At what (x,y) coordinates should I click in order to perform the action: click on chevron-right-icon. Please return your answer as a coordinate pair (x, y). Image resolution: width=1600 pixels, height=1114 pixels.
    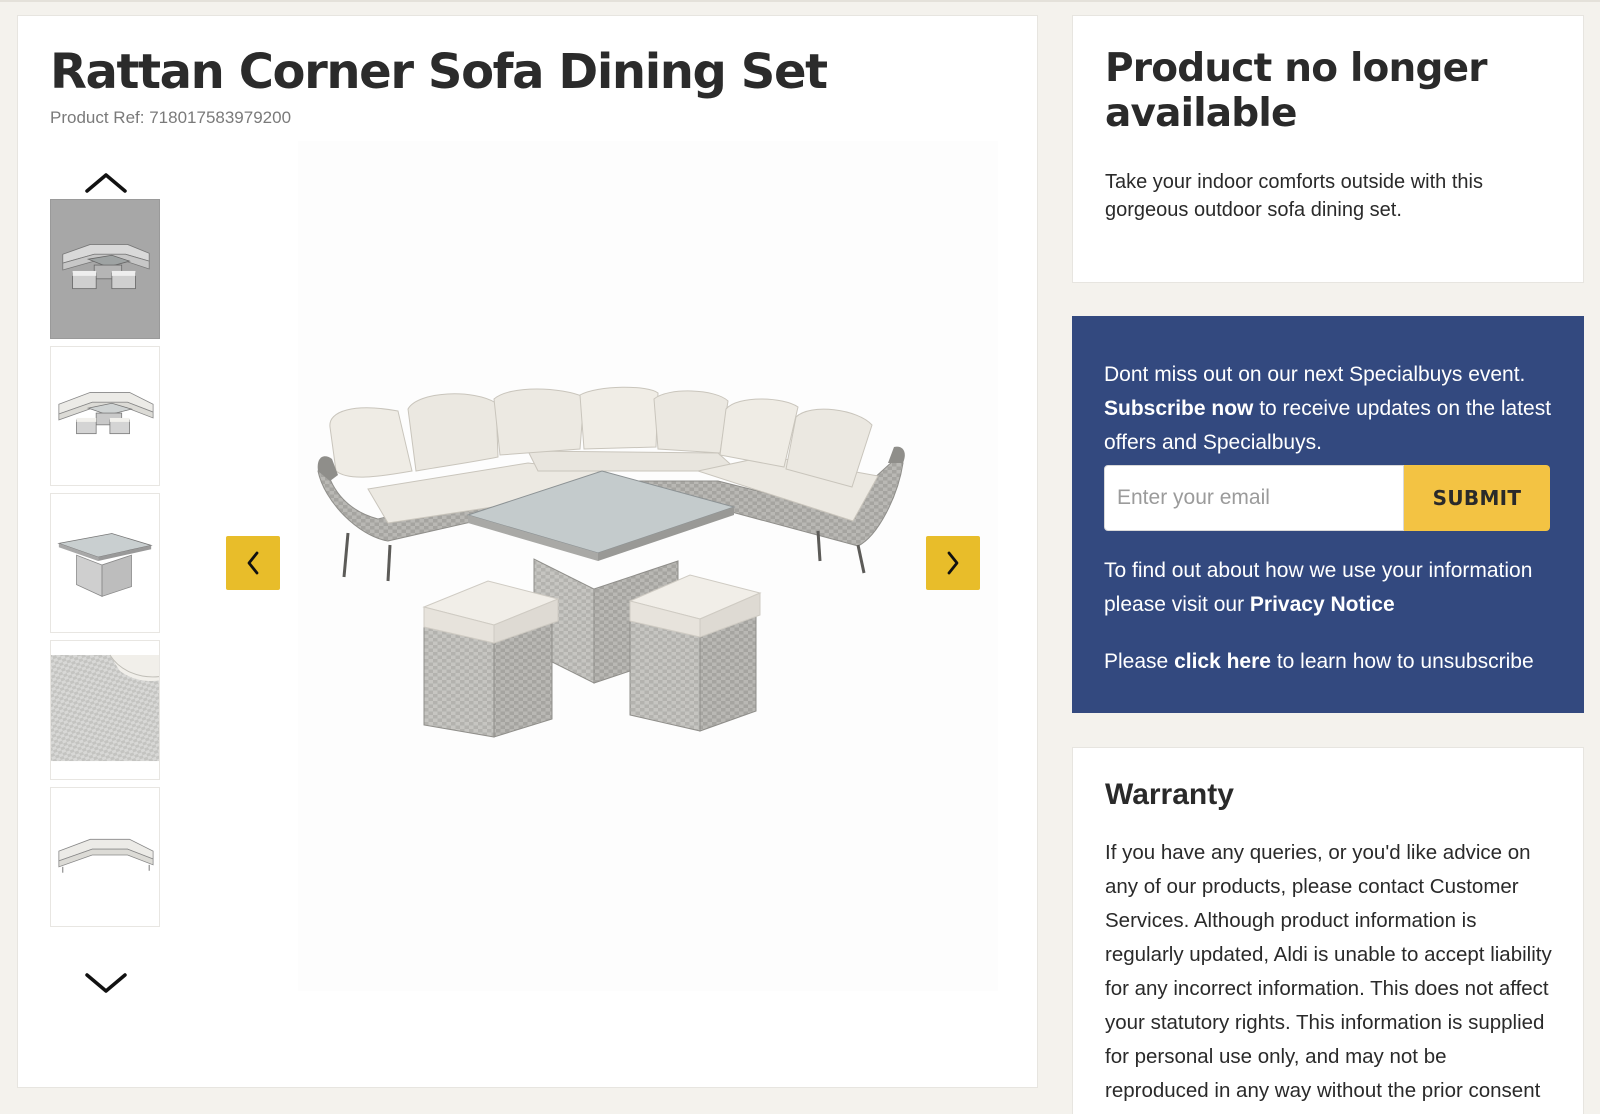
    Looking at the image, I should click on (953, 563).